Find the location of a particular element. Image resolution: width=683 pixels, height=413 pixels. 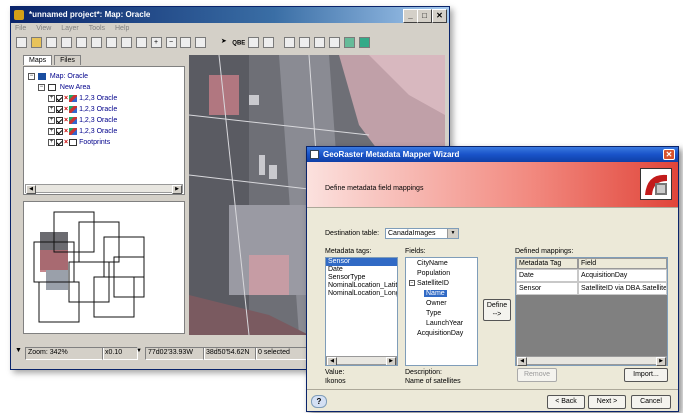

wizard-title-bar: GeoRaster Metadata Mapper Wizard ✕ is located at coordinates (492, 154).